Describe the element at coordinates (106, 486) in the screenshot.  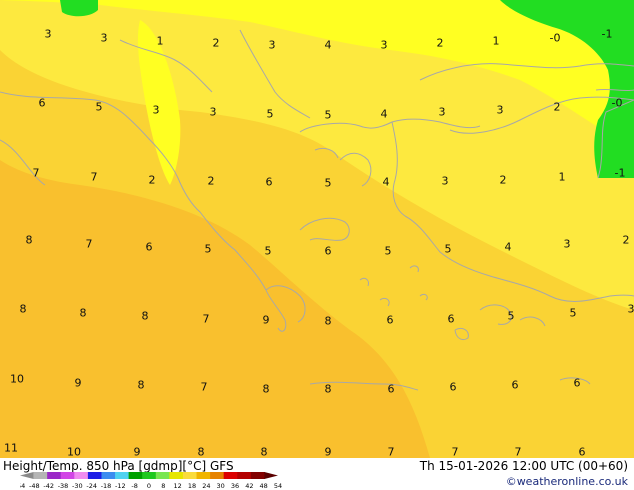
I see `colorbar-tick-label: -18` at that location.